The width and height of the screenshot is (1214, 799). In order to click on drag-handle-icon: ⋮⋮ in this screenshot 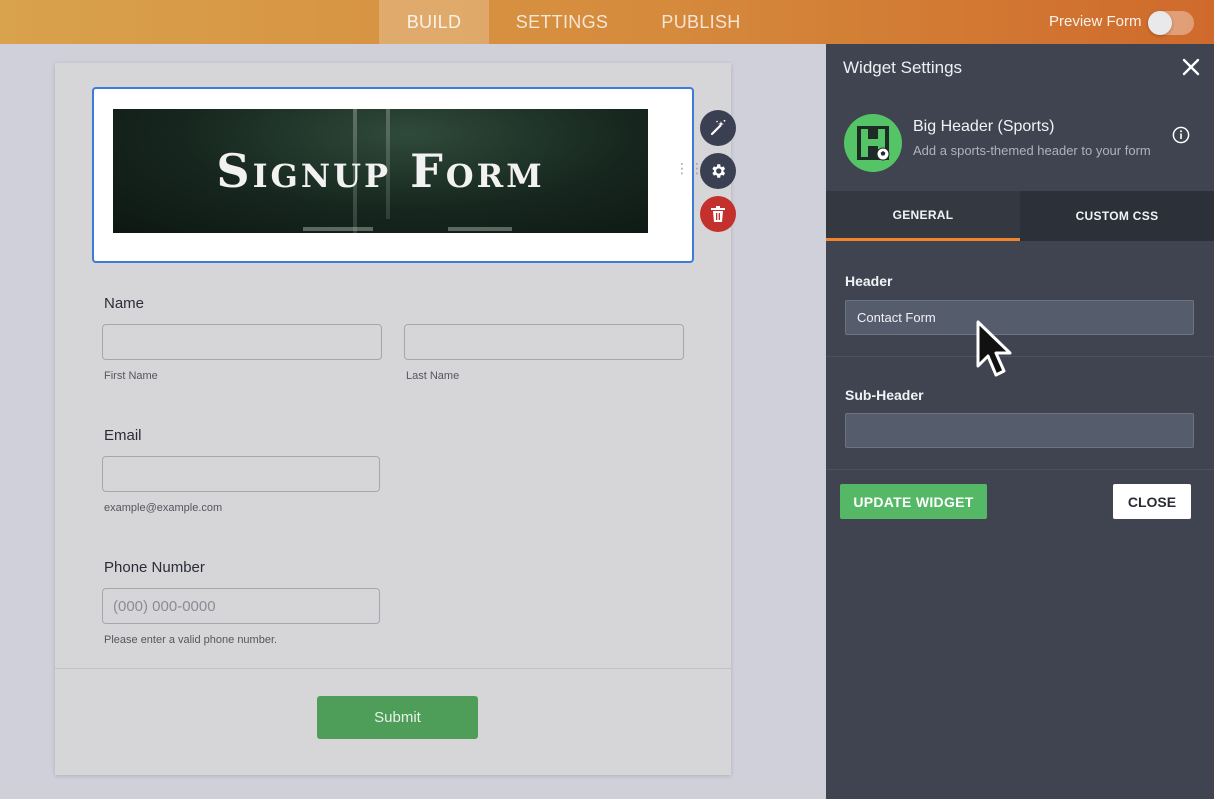, I will do `click(689, 173)`.